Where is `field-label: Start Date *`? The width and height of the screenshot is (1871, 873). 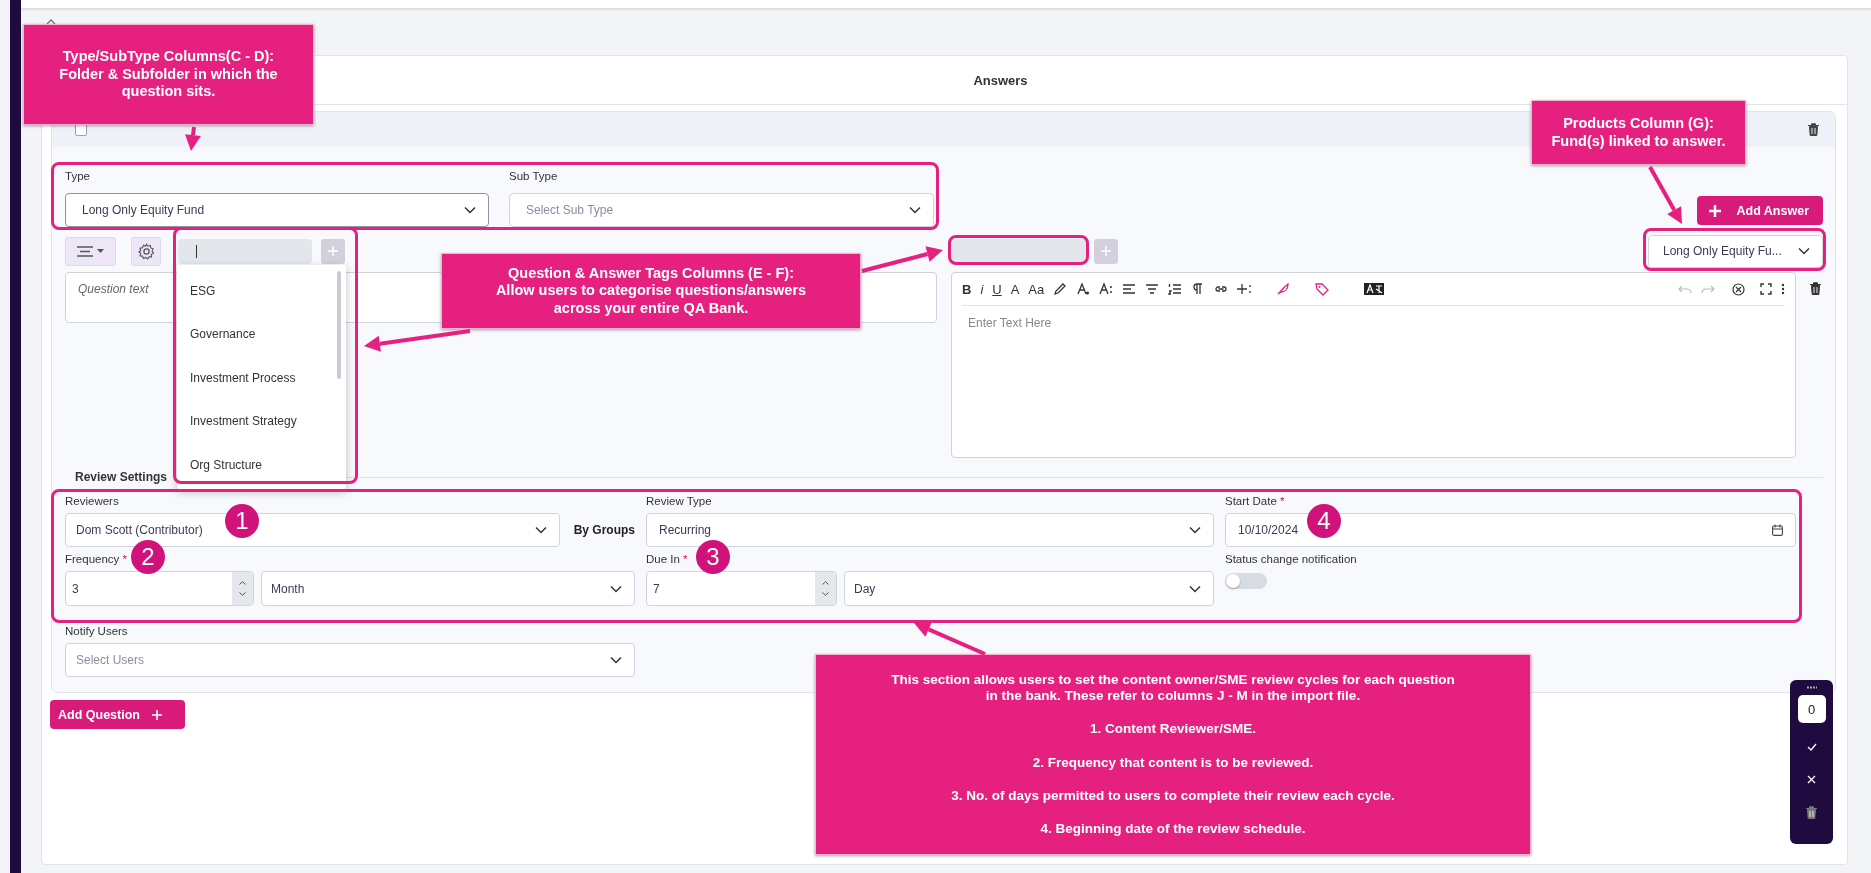
field-label: Start Date * is located at coordinates (1255, 501).